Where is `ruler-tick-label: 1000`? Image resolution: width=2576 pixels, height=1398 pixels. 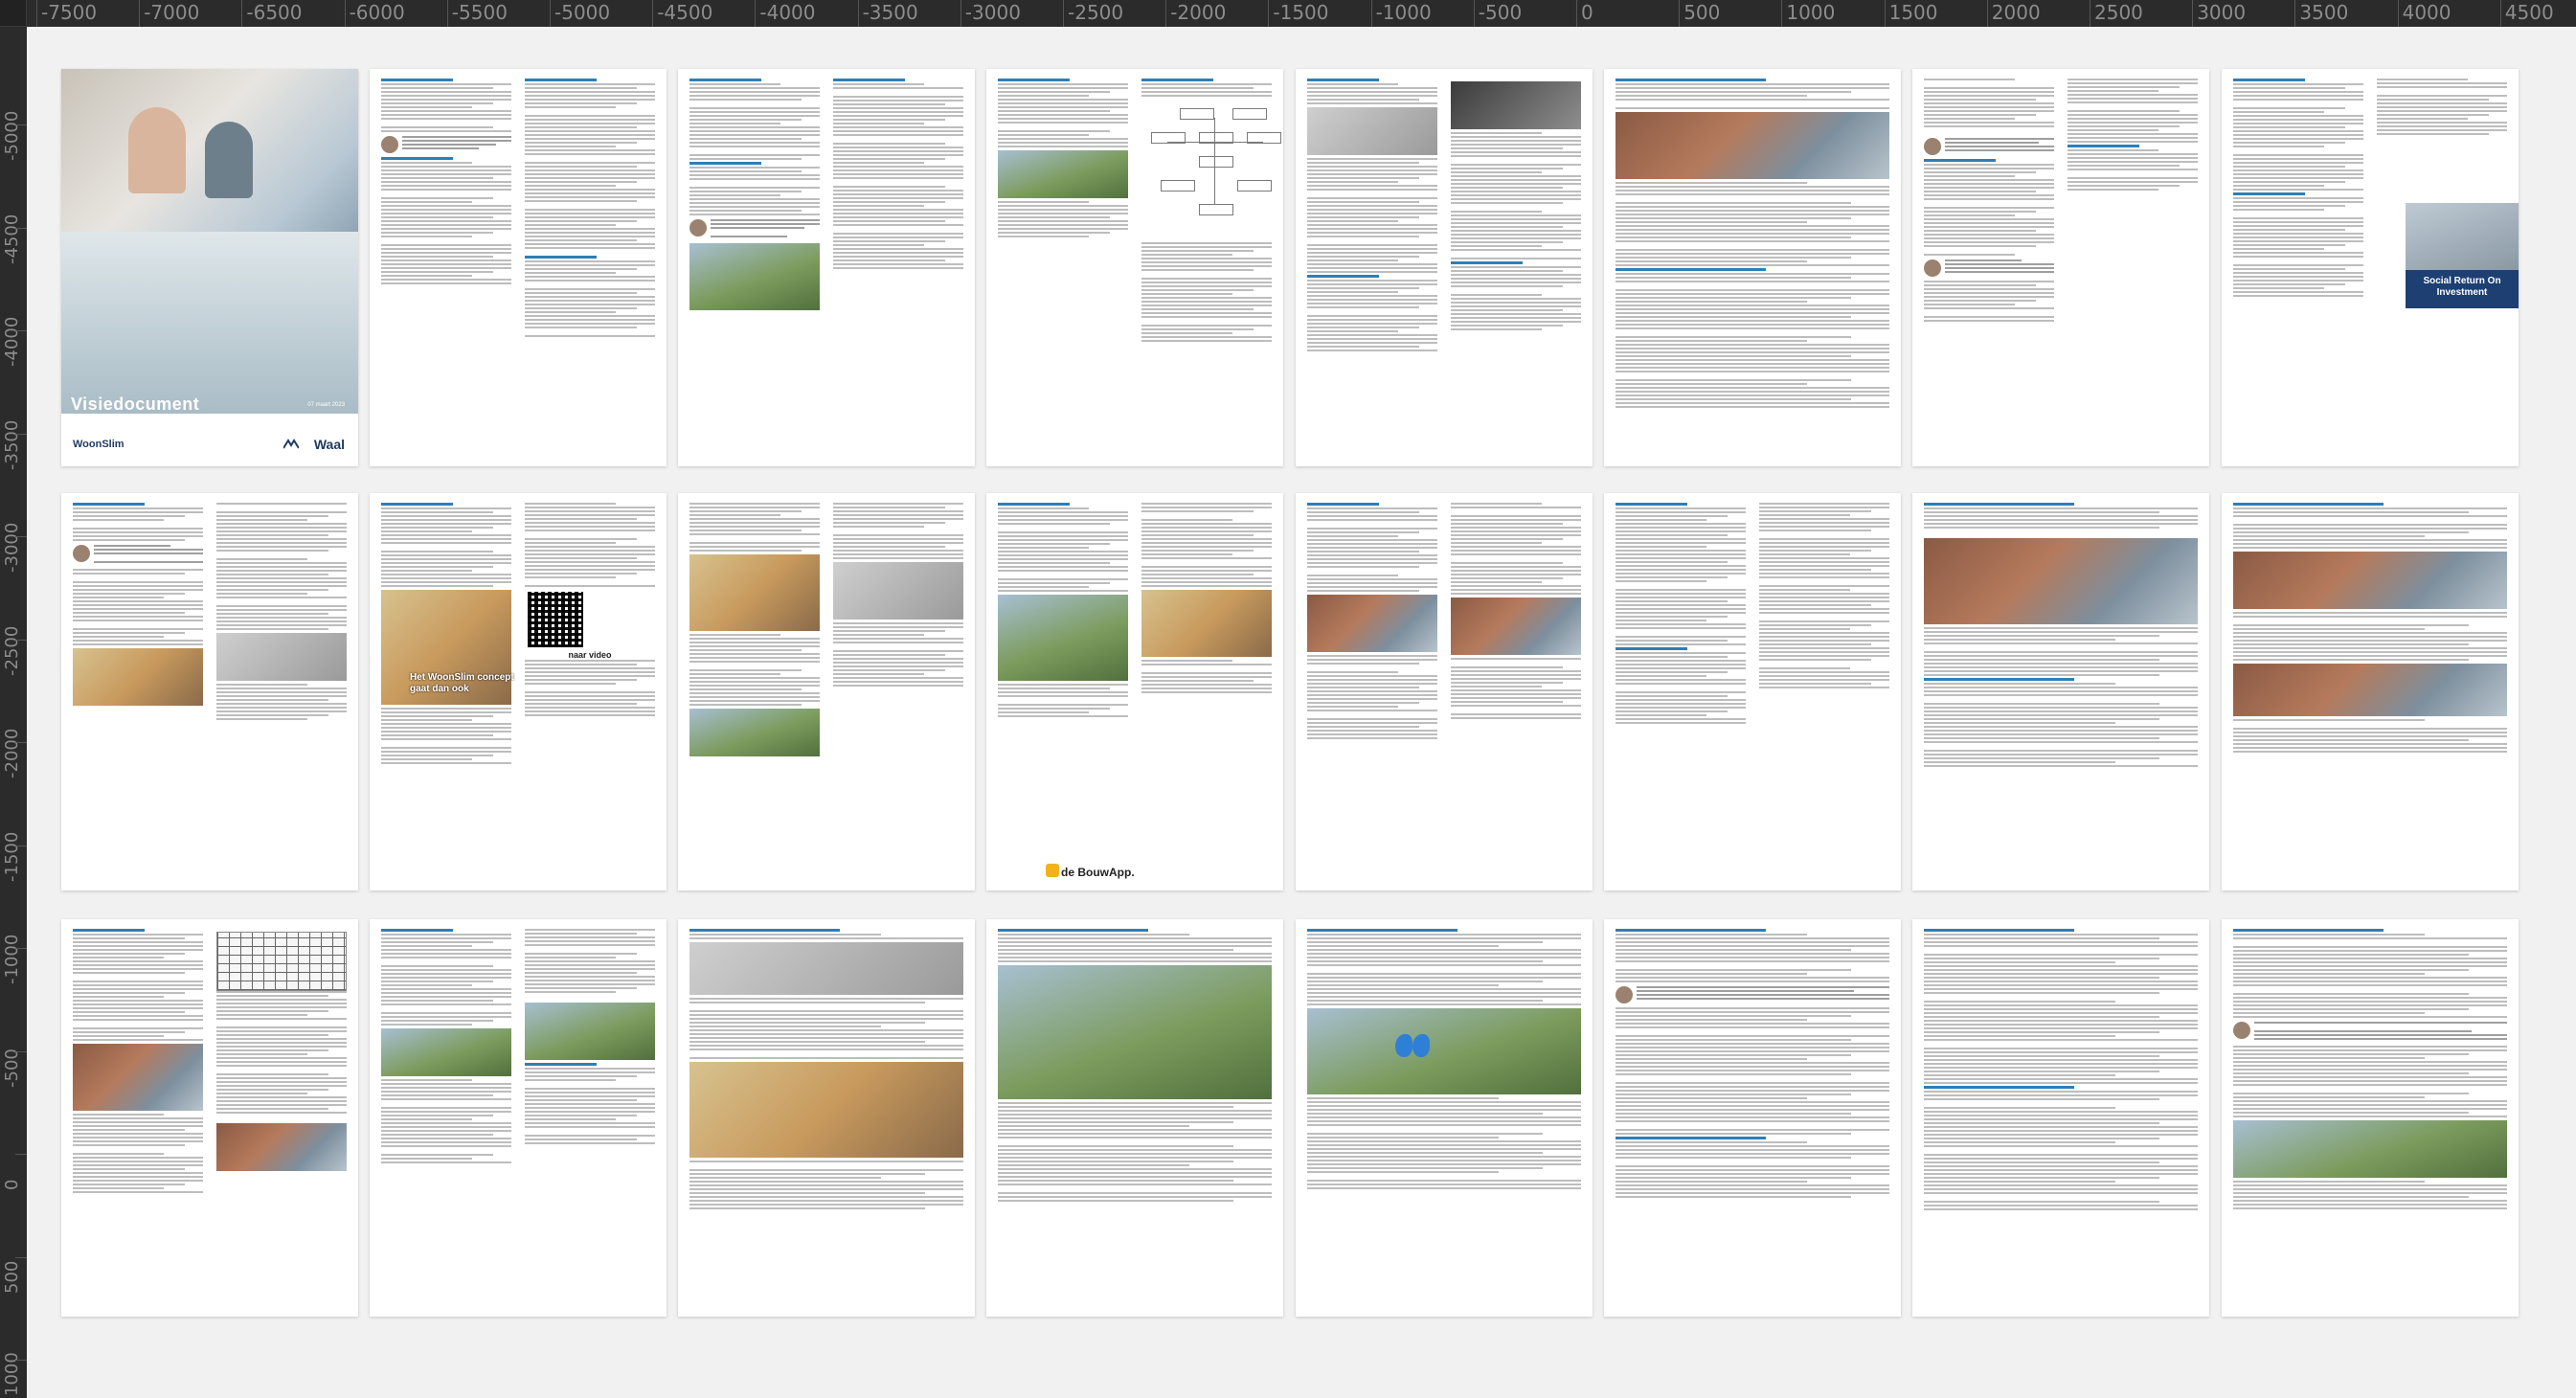
ruler-tick-label: 1000 is located at coordinates (1808, 13).